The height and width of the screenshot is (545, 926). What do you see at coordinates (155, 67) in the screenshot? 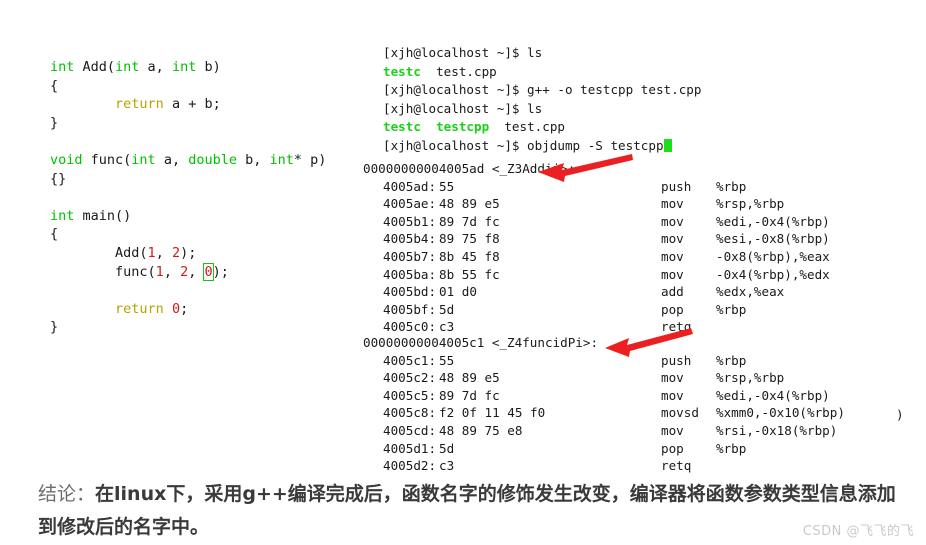
I see `text-run: a,` at bounding box center [155, 67].